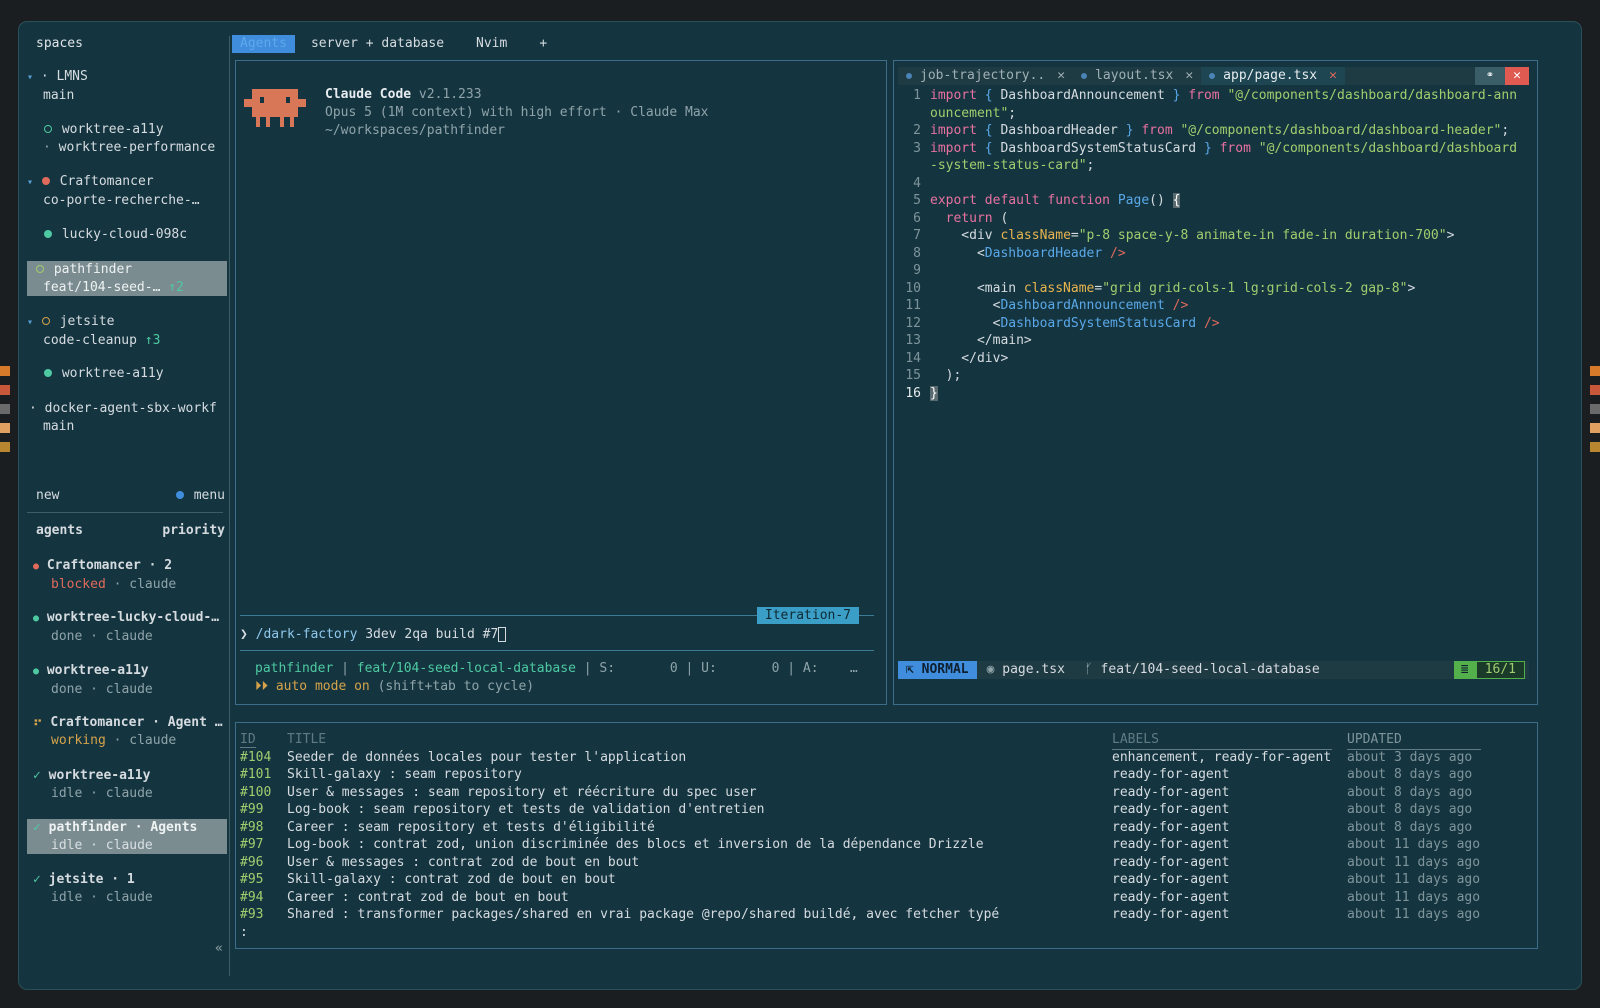 This screenshot has height=1008, width=1600. What do you see at coordinates (263, 44) in the screenshot?
I see `tab-agents: Agents` at bounding box center [263, 44].